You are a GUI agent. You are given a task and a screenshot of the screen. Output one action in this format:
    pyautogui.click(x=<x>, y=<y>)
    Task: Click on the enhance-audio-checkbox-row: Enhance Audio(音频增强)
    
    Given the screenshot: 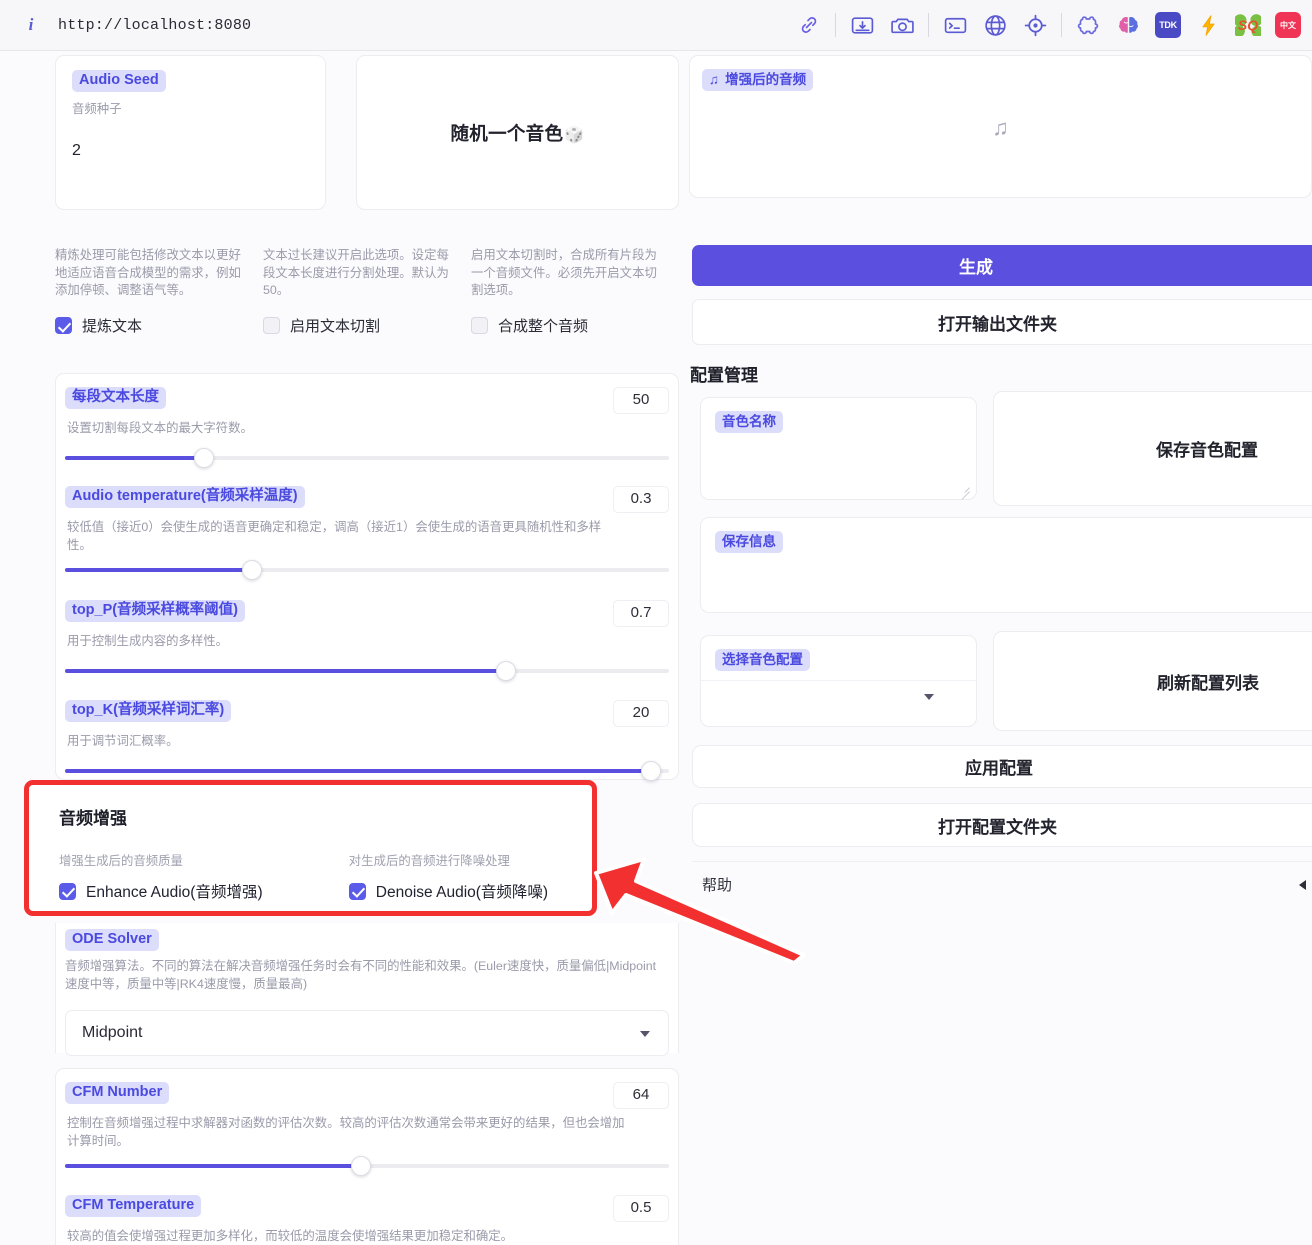 What is the action you would take?
    pyautogui.click(x=204, y=891)
    